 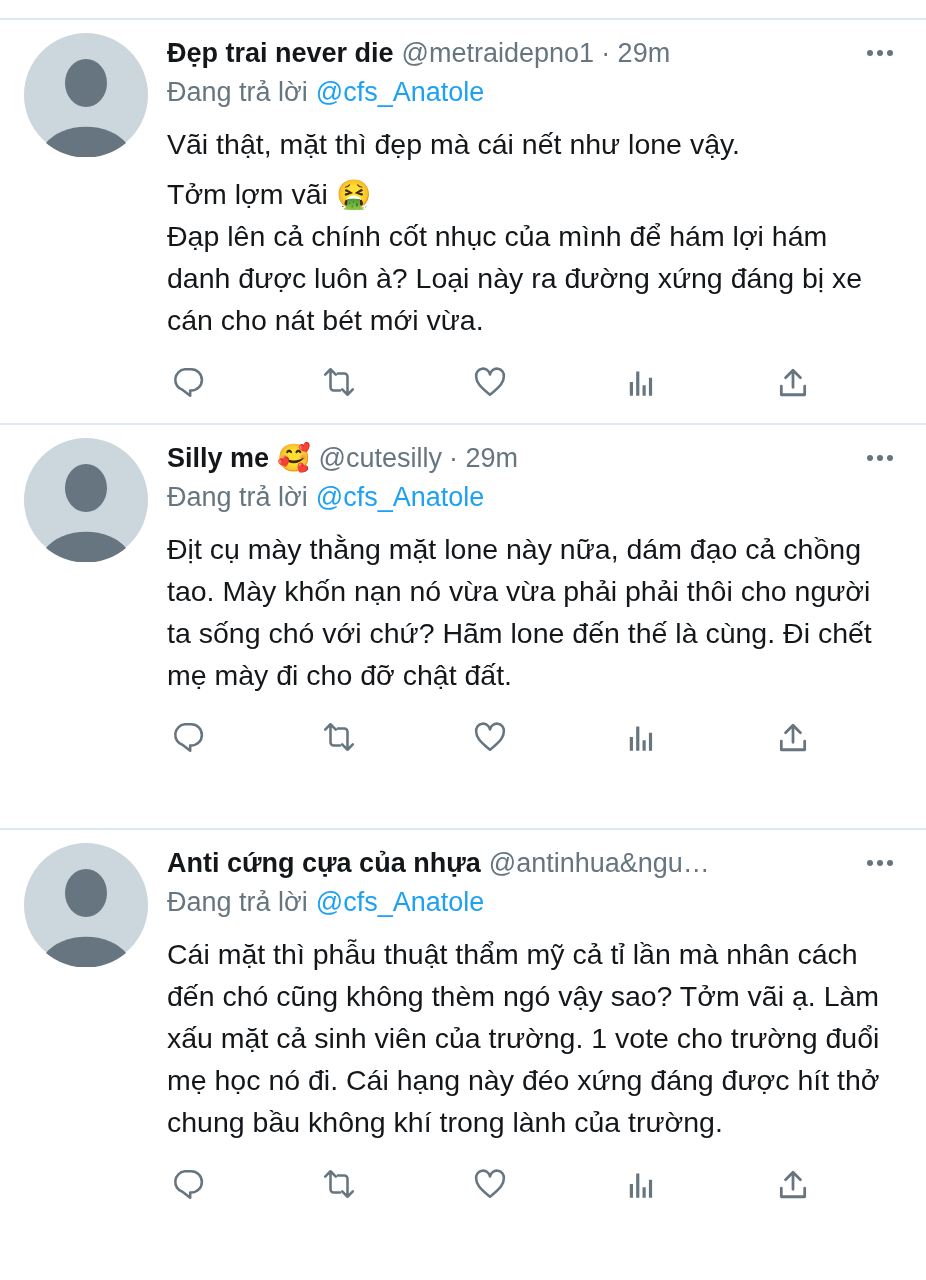 I want to click on user-handle: @cutesilly, so click(x=380, y=458).